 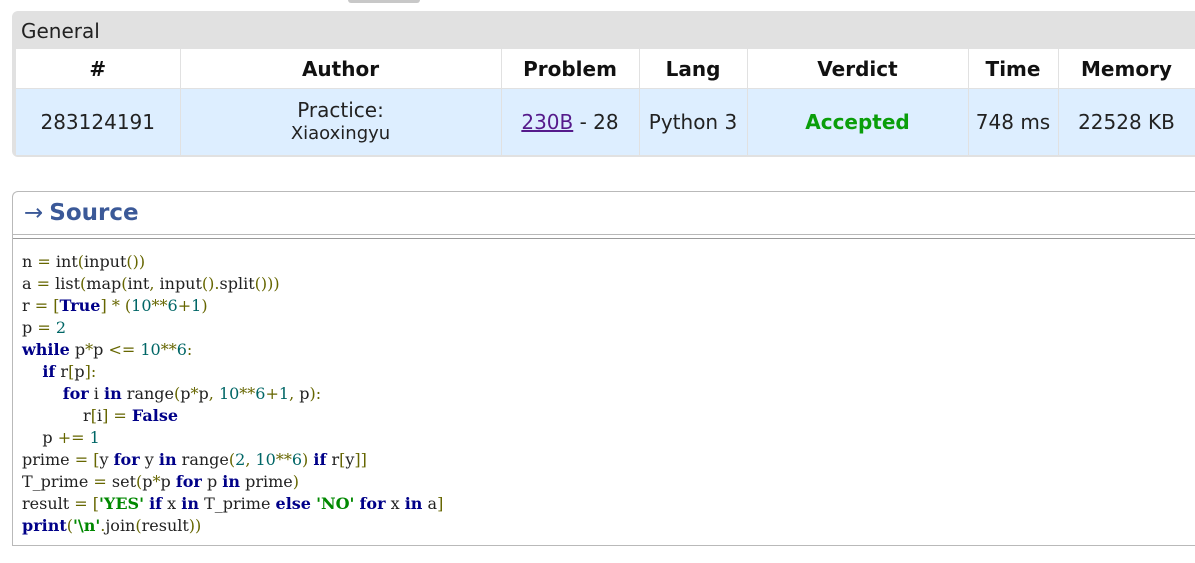 What do you see at coordinates (94, 213) in the screenshot?
I see `source-title-text: Source` at bounding box center [94, 213].